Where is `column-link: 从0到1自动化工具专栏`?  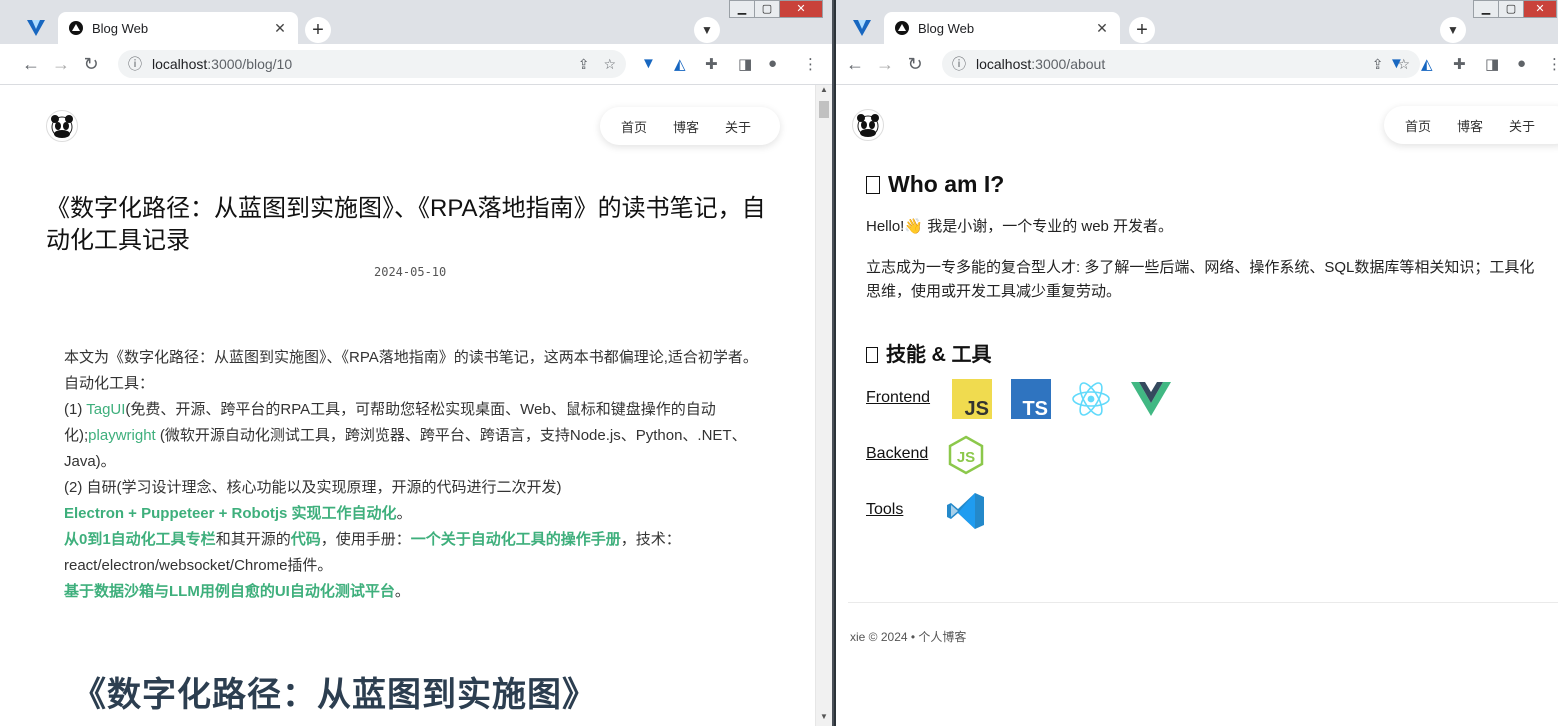 column-link: 从0到1自动化工具专栏 is located at coordinates (140, 539).